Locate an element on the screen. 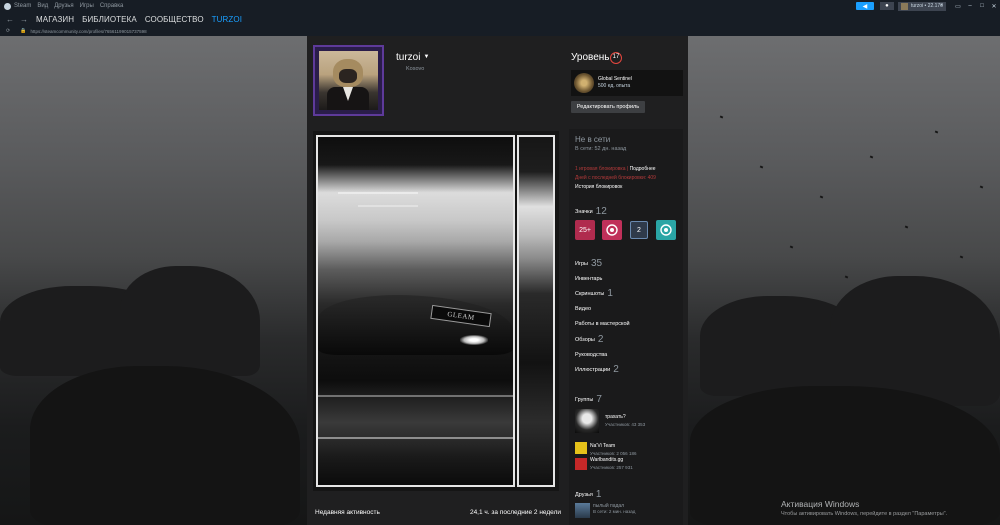  groups-label: Группы is located at coordinates (584, 399).